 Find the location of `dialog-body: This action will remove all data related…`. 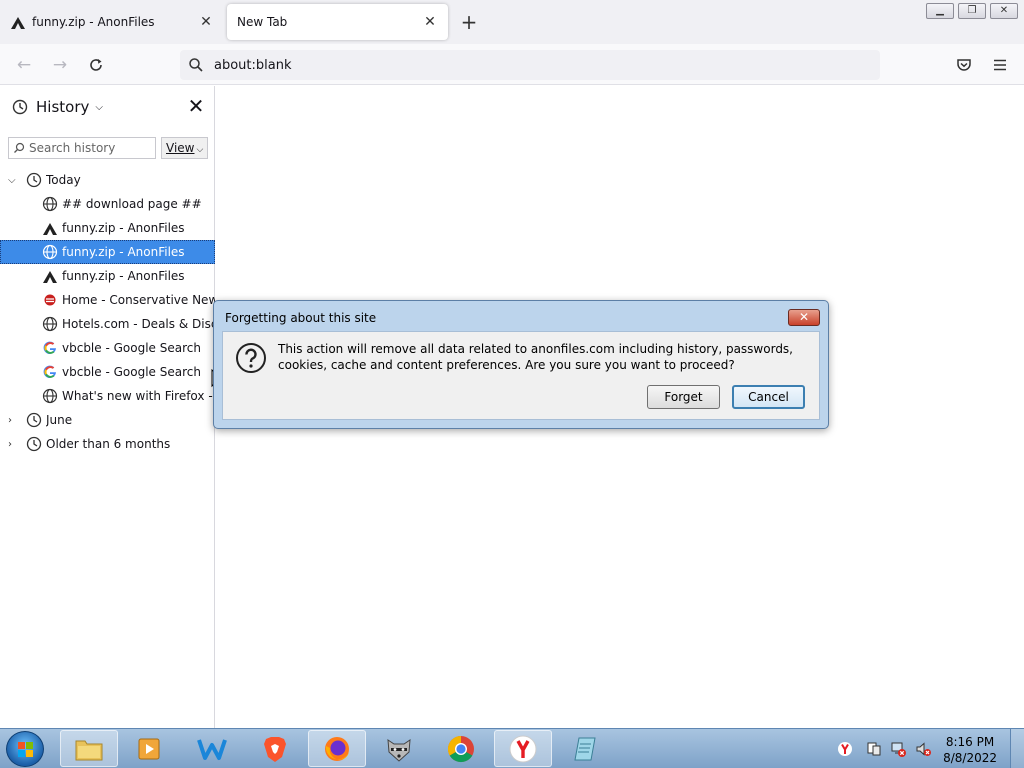

dialog-body: This action will remove all data related… is located at coordinates (521, 375).